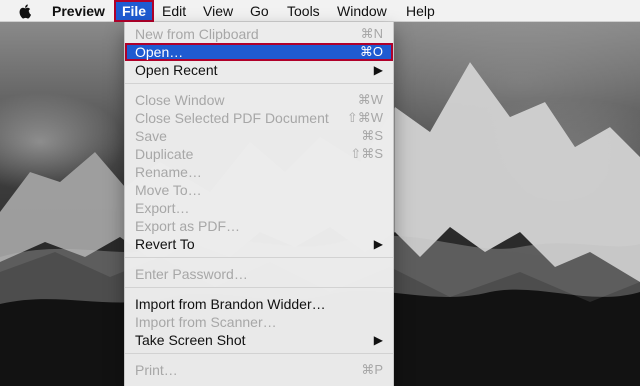 The image size is (640, 386). I want to click on apple-icon, so click(25, 11).